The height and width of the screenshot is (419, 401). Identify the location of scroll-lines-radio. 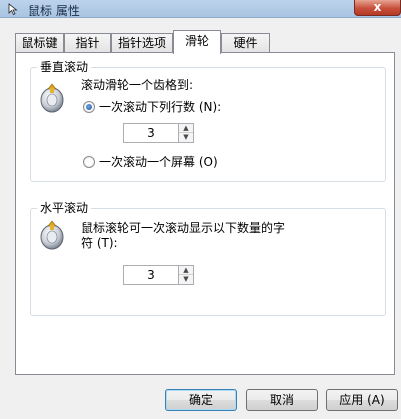
(89, 107).